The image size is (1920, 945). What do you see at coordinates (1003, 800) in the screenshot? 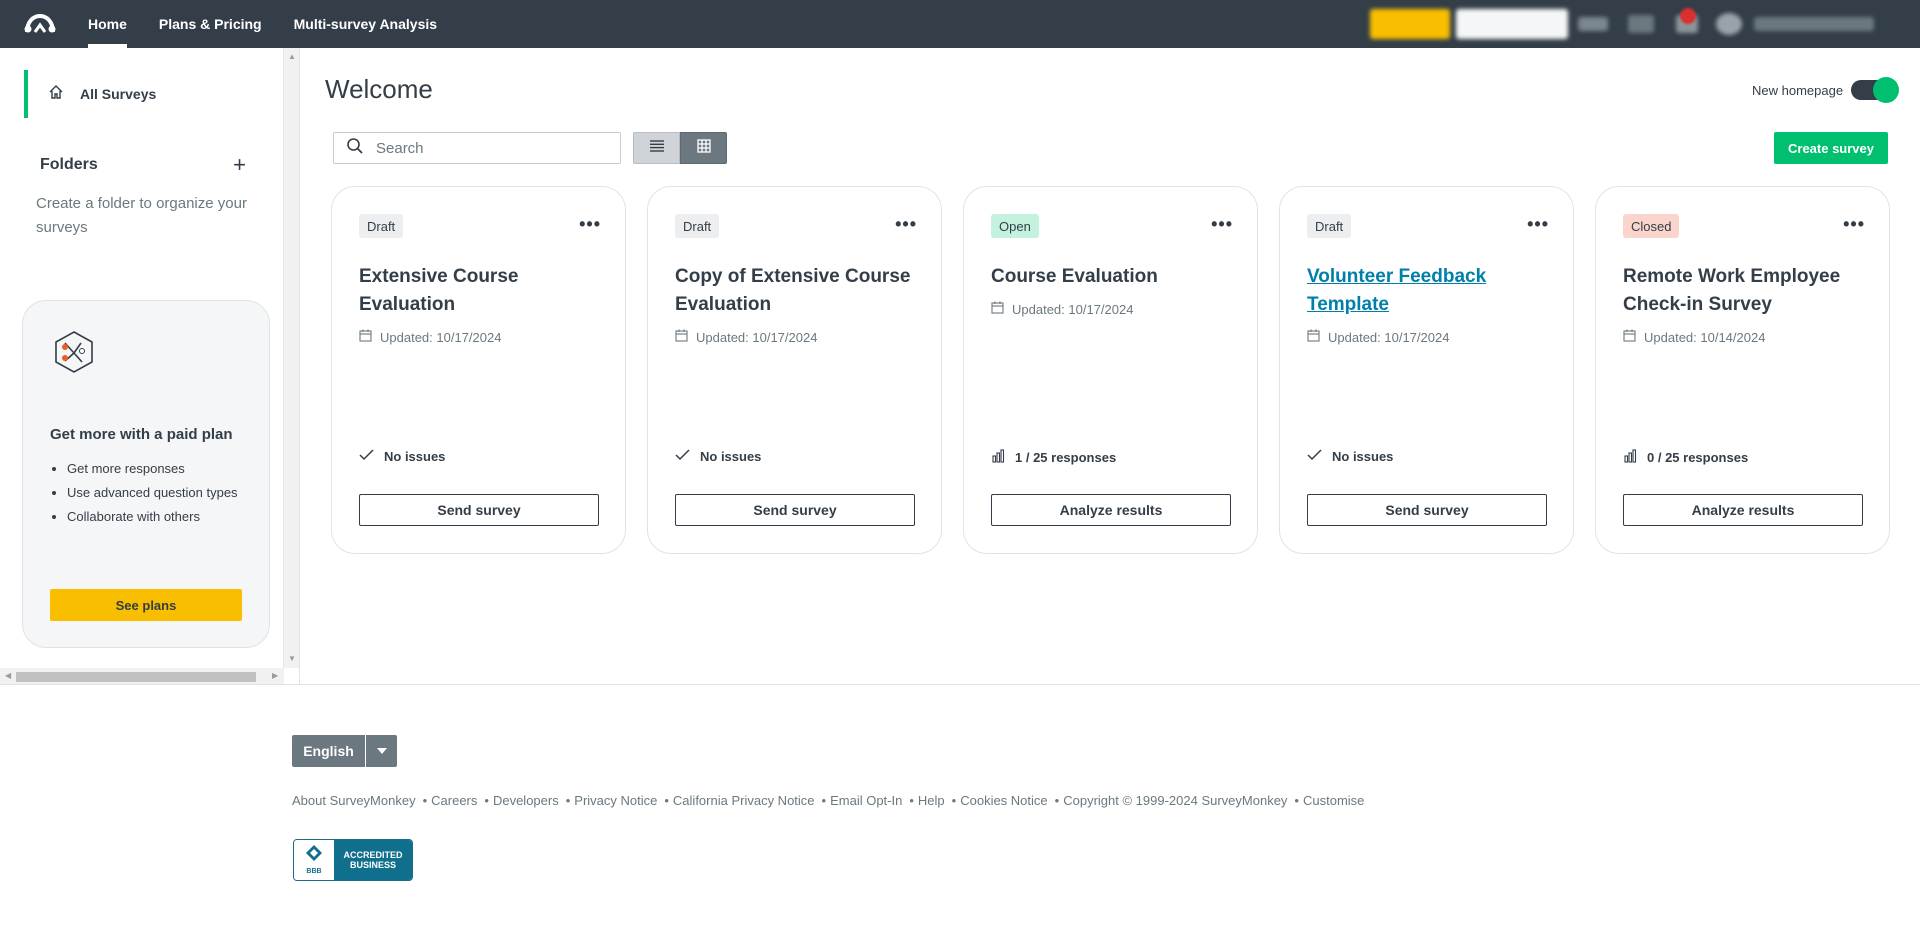
I see `footer-link-cookies: Cookies Notice` at bounding box center [1003, 800].